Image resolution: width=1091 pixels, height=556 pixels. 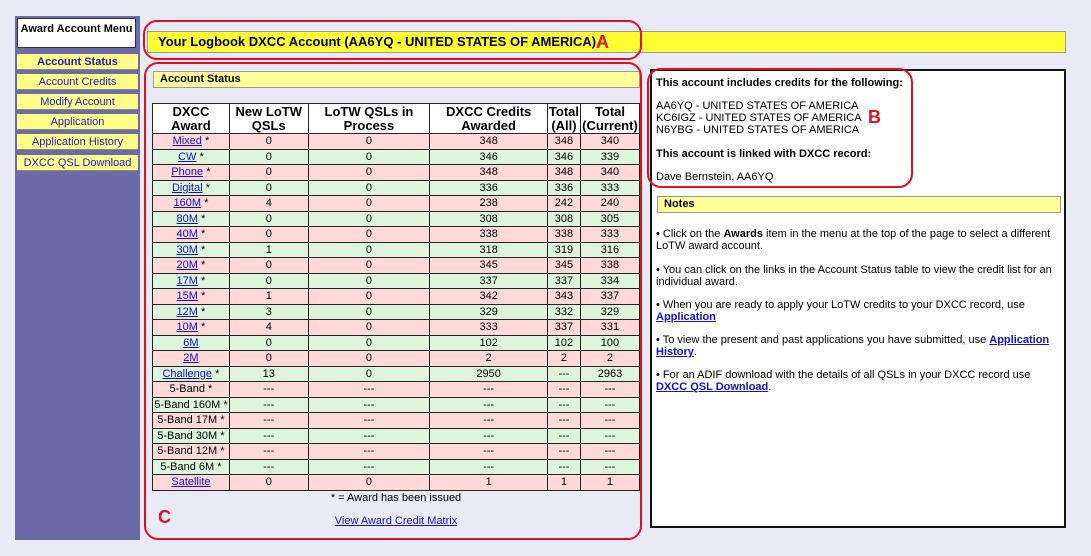 What do you see at coordinates (268, 373) in the screenshot?
I see `cell-new: 13` at bounding box center [268, 373].